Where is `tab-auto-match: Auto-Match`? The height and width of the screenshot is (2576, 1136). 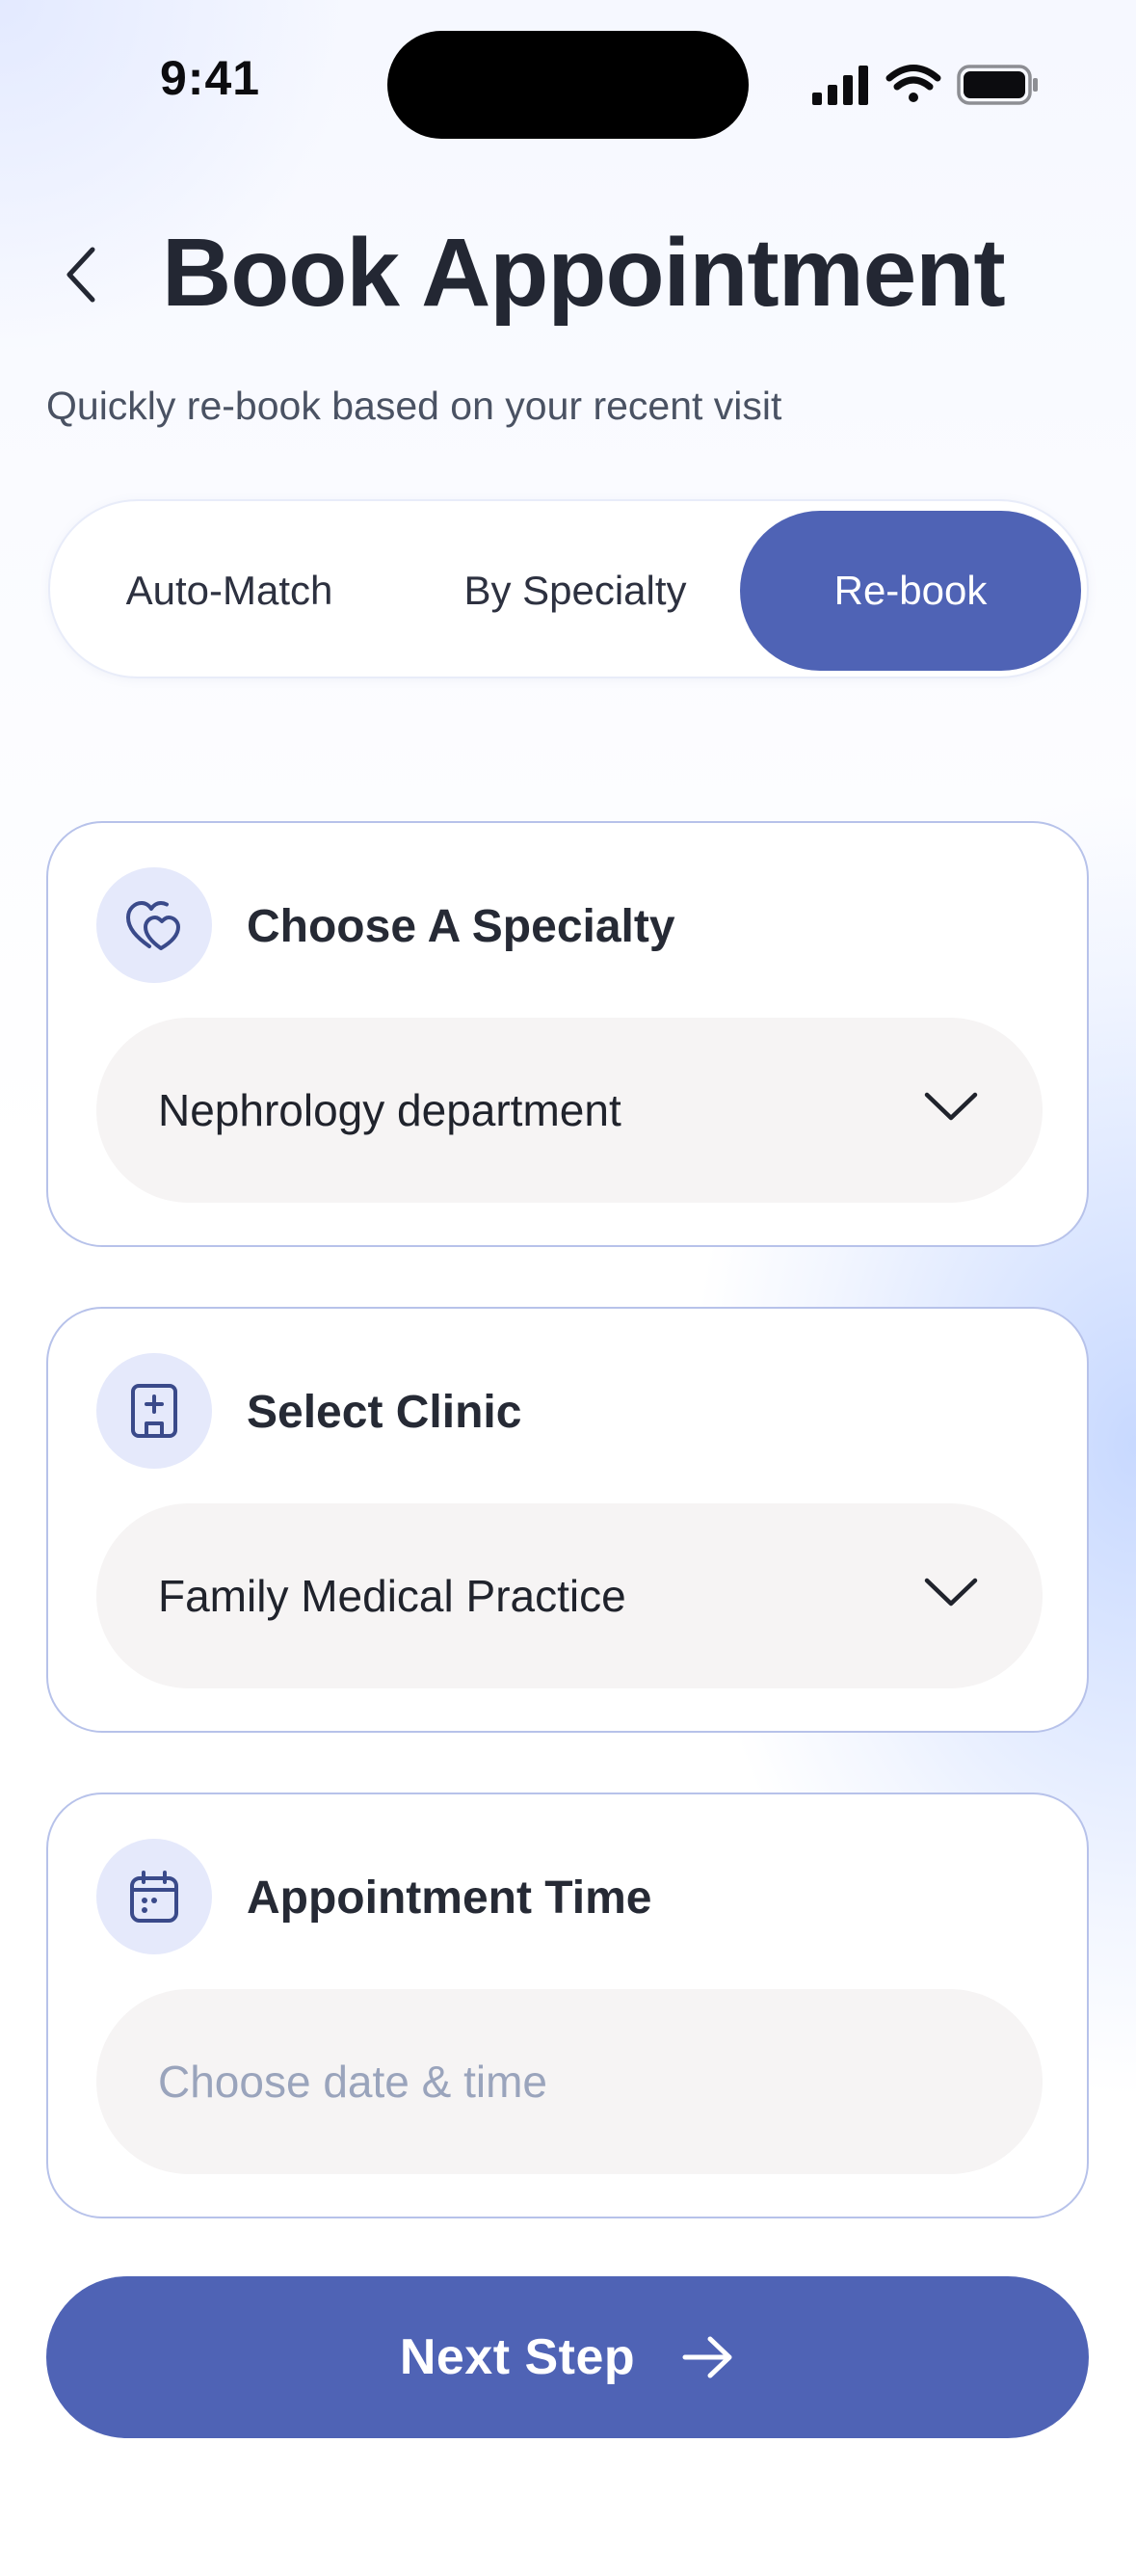 tab-auto-match: Auto-Match is located at coordinates (229, 591).